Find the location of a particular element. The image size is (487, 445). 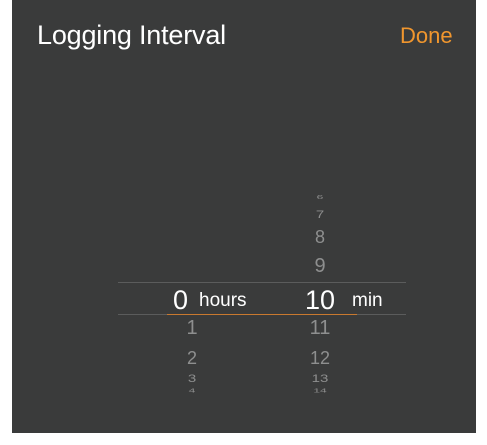

minutes-option: 12 is located at coordinates (320, 358).